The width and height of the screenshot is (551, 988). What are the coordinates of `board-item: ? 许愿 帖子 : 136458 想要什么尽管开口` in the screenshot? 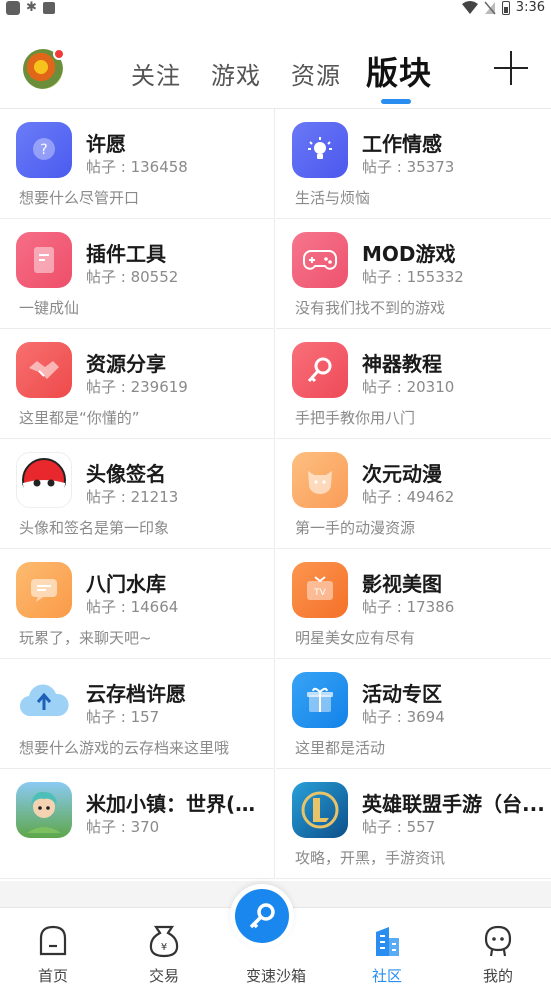 It's located at (137, 164).